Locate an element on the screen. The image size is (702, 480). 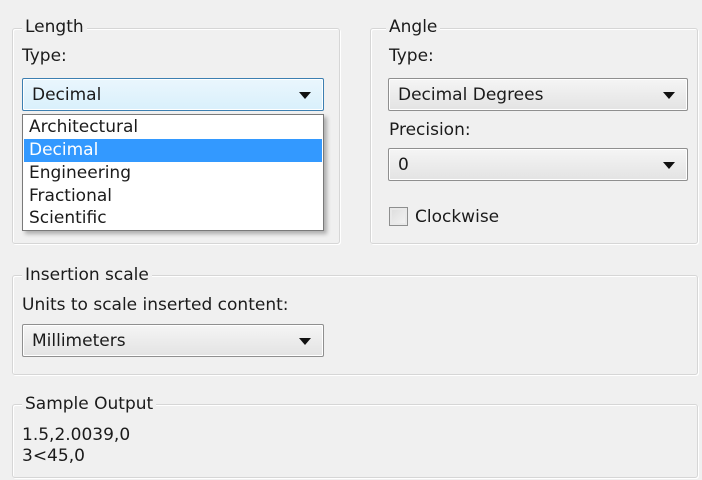
units-to-scale-label: Units to scale inserted content: is located at coordinates (155, 305).